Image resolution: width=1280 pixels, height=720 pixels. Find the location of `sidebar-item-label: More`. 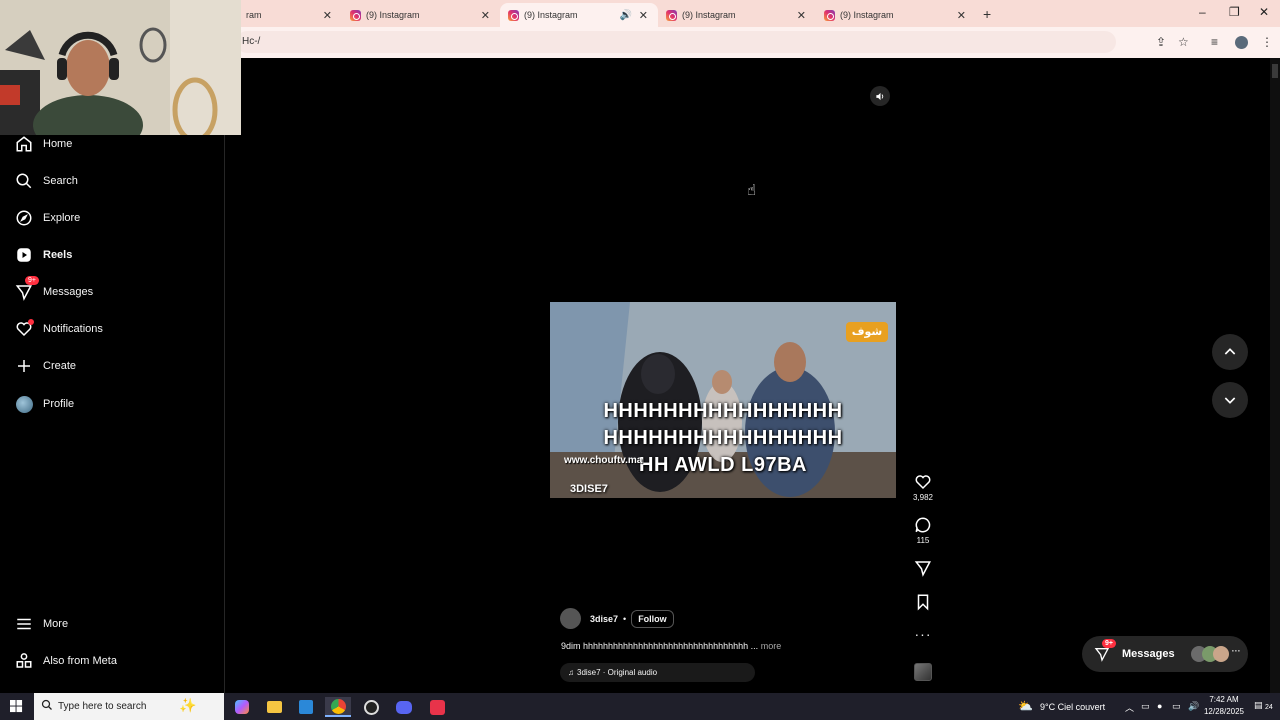

sidebar-item-label: More is located at coordinates (56, 624).